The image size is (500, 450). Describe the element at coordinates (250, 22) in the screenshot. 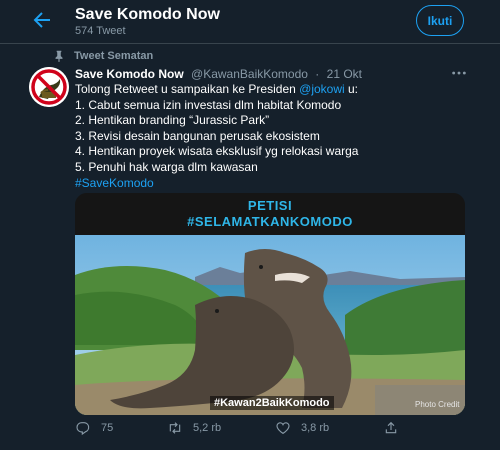

I see `profile-header: Save Komodo Now 574 Tweet Ikuti` at that location.